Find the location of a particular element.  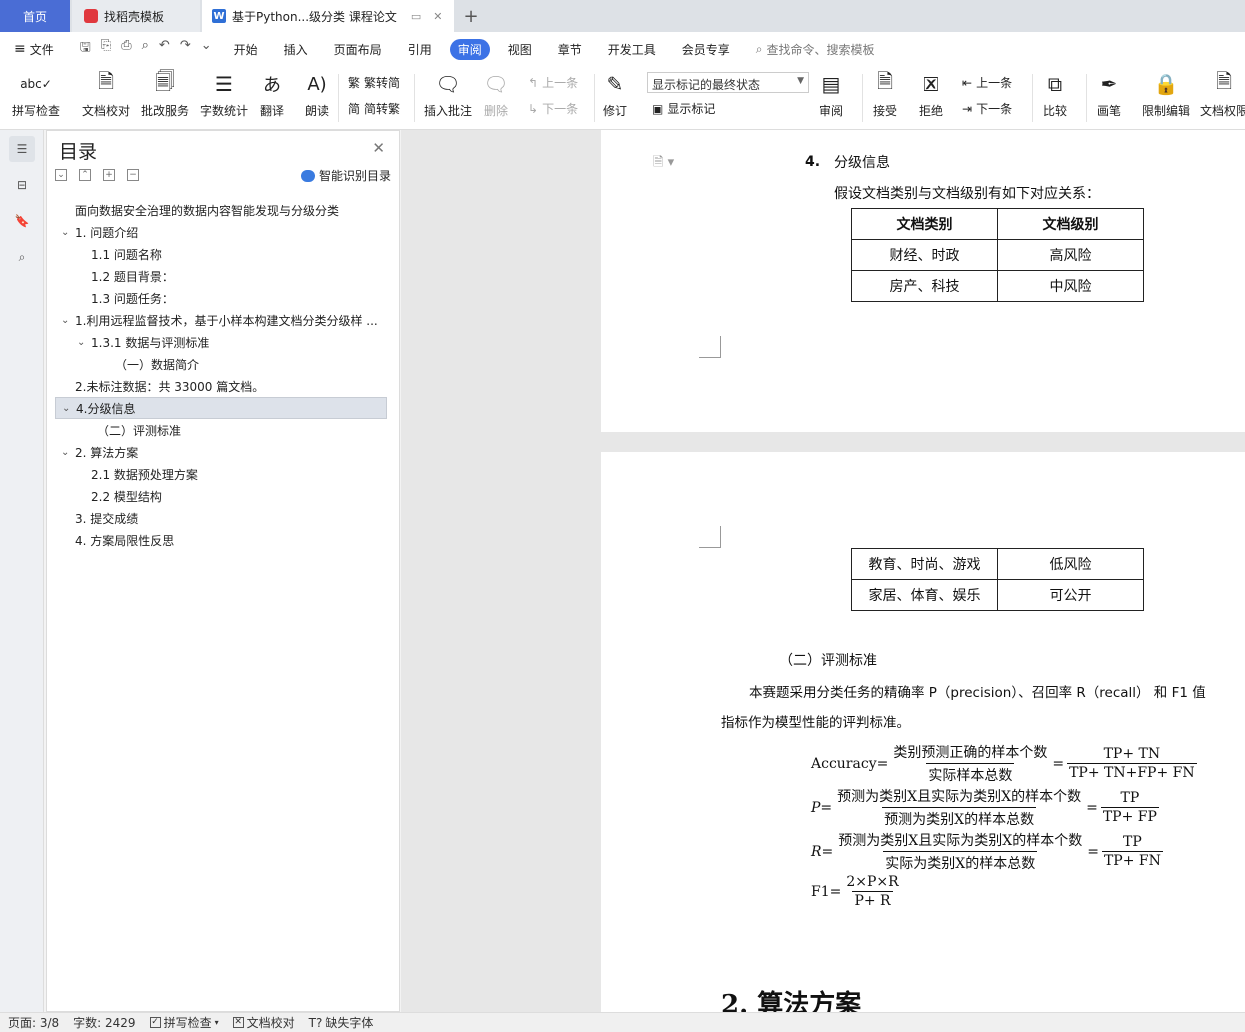

revise-button: ✎ 修订 is located at coordinates (615, 94).